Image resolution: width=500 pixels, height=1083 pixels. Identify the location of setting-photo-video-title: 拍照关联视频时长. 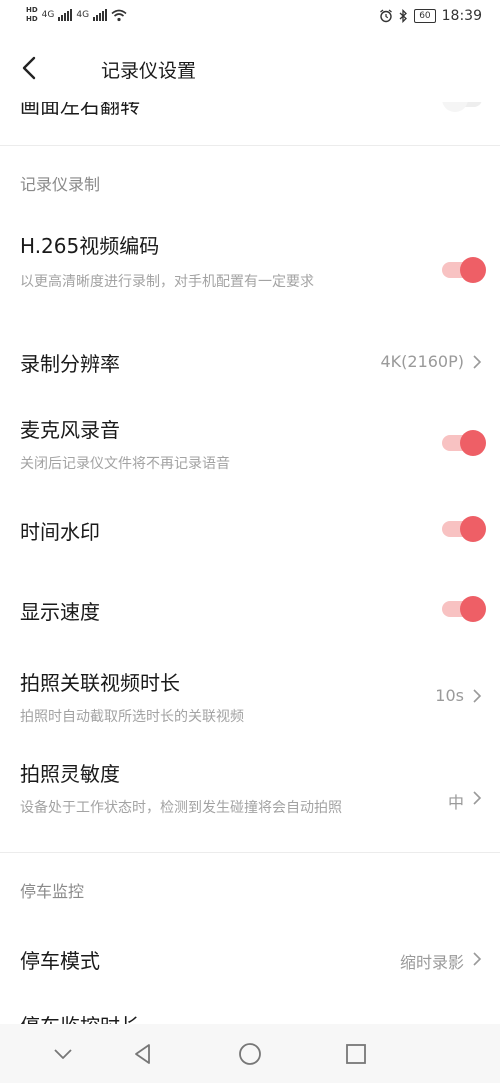
(100, 683).